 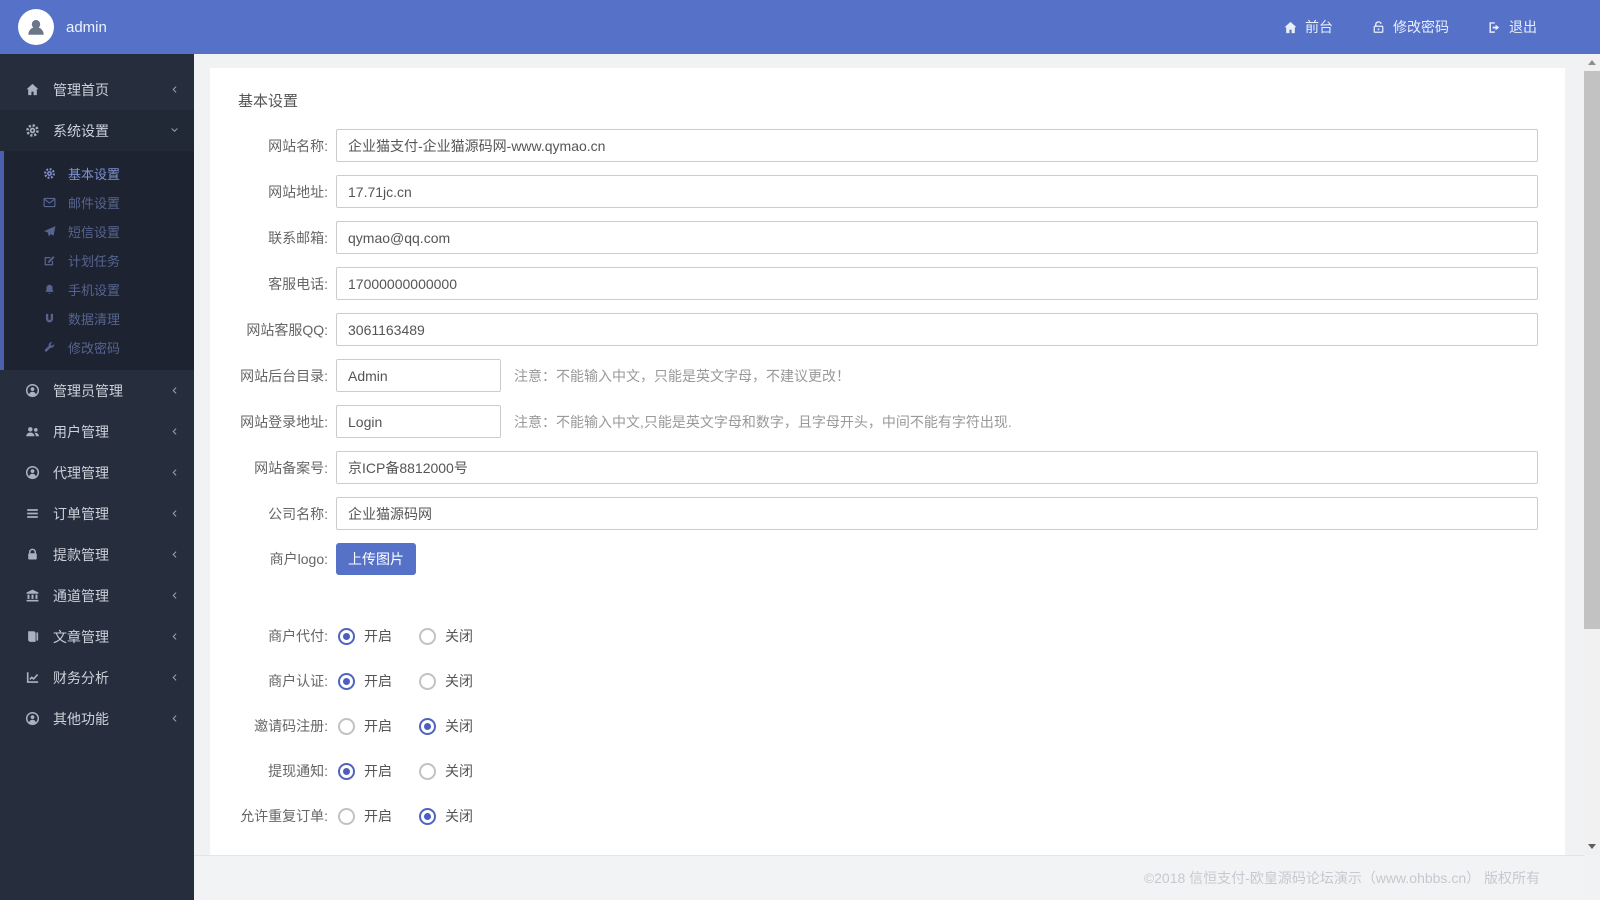 I want to click on radio-option-allow-duplicate-order-off: 关闭, so click(x=446, y=816).